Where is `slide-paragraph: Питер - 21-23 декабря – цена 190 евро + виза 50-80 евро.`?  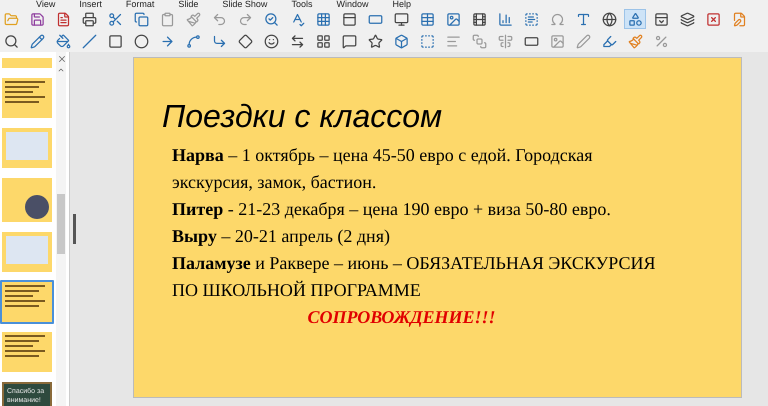
slide-paragraph: Питер - 21-23 декабря – цена 190 евро + виза 50-80 евро. is located at coordinates (392, 209).